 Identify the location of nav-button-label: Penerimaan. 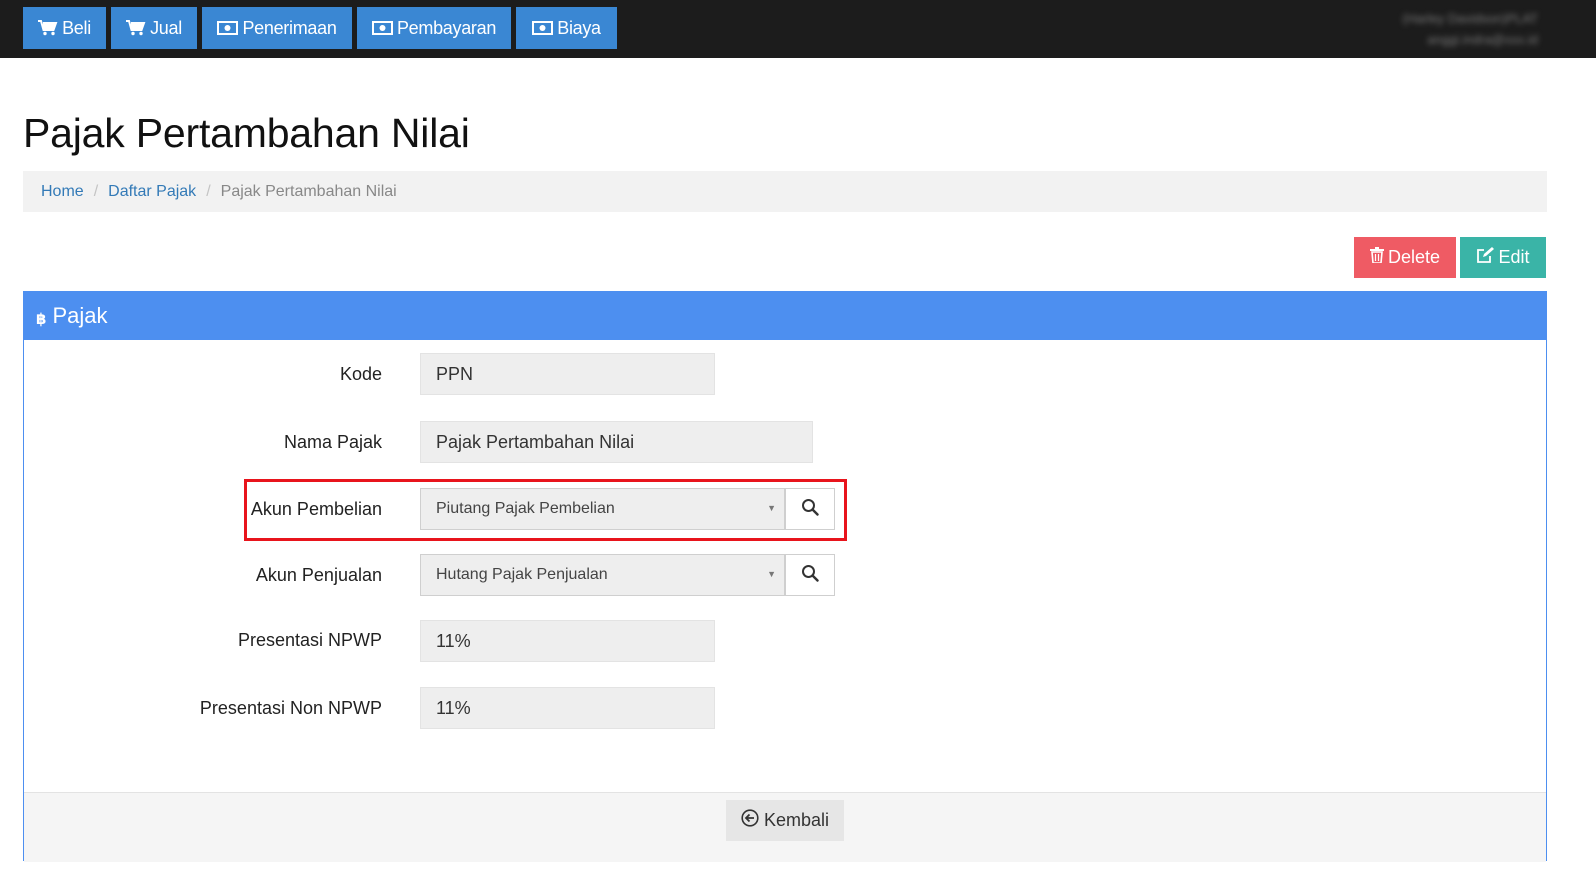
(289, 27).